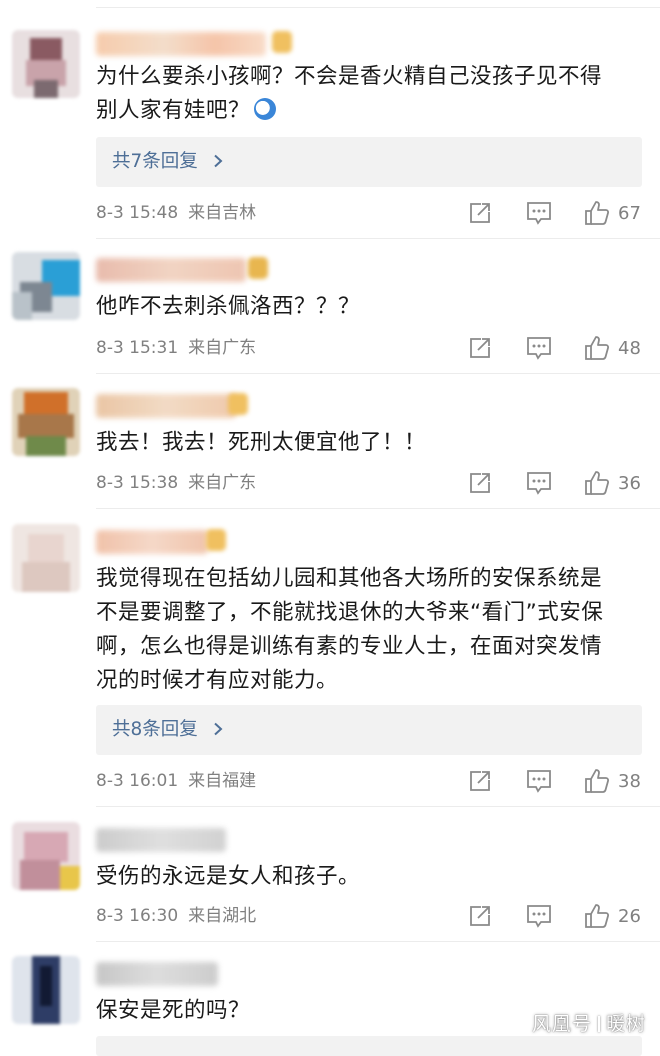  I want to click on watermark: 风凰号 暖树, so click(589, 1022).